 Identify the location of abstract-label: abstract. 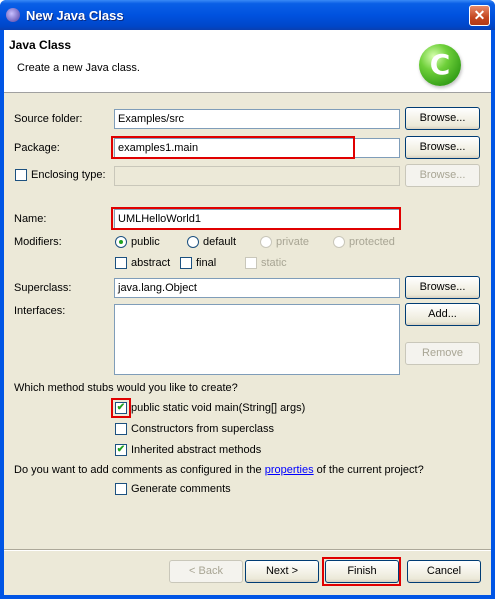
(151, 263).